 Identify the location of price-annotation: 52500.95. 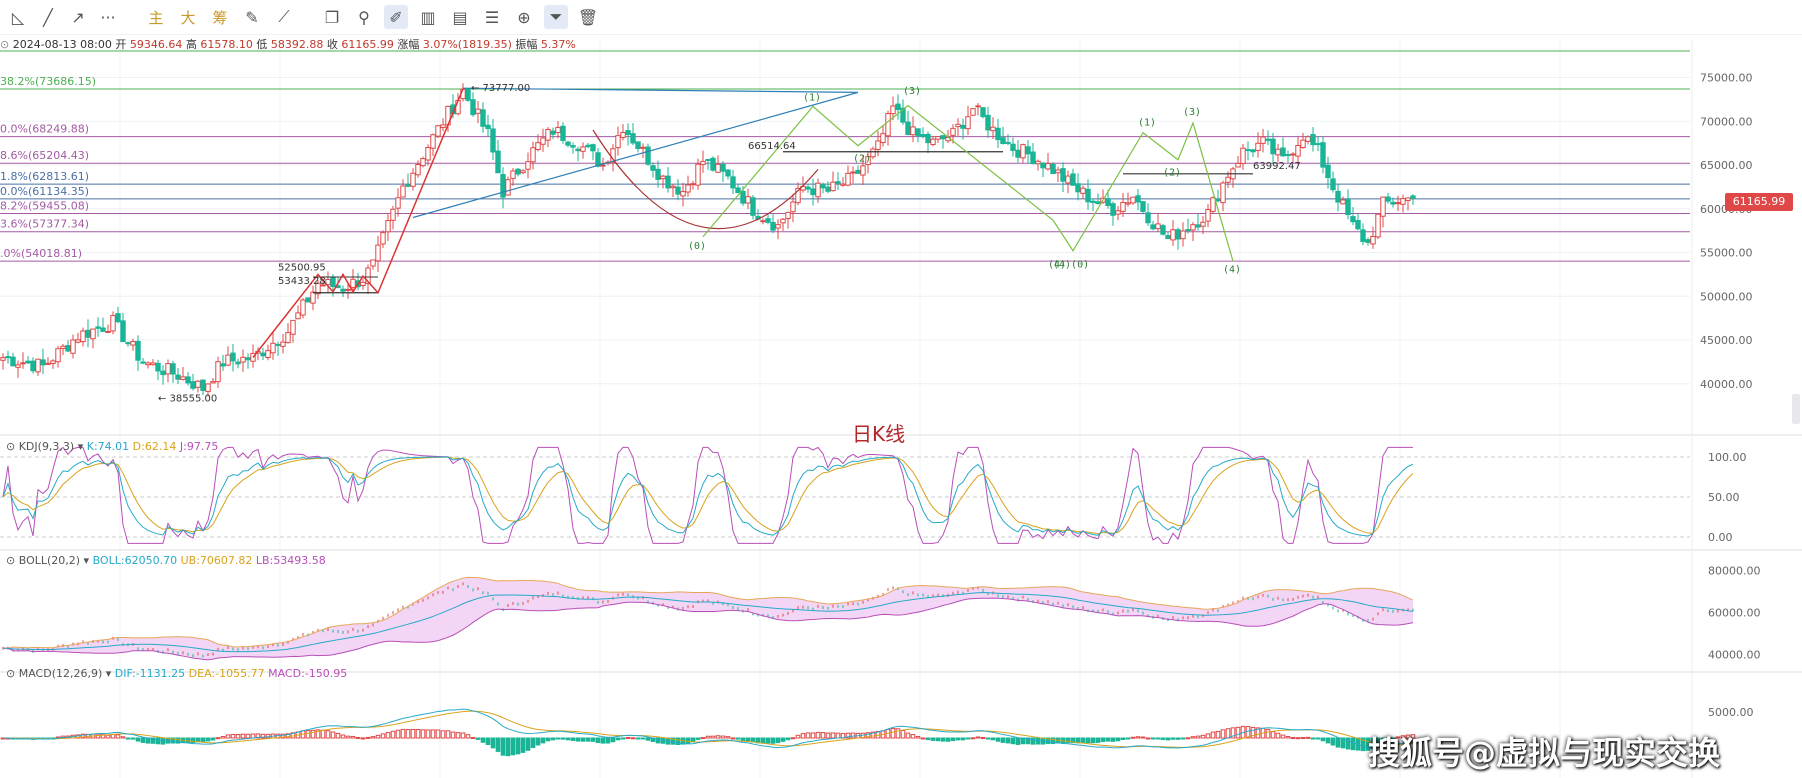
(302, 267).